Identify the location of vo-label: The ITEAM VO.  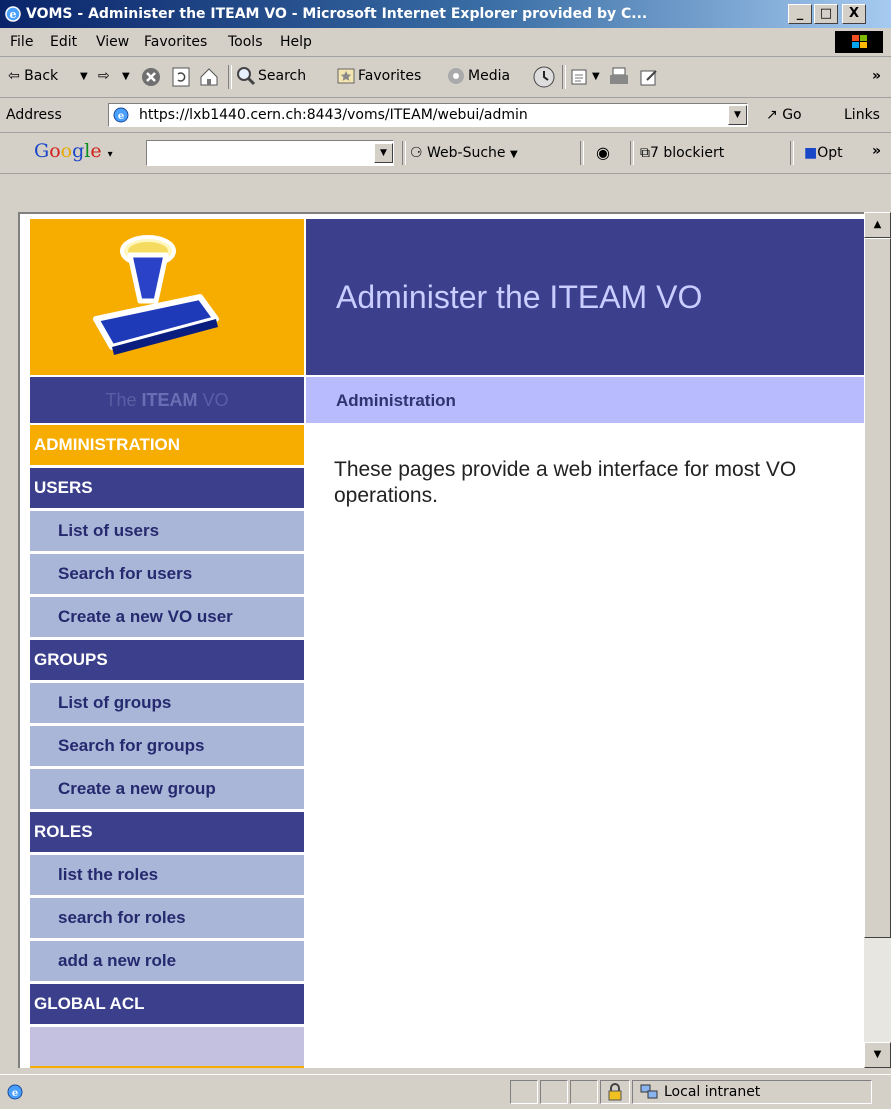
(167, 400).